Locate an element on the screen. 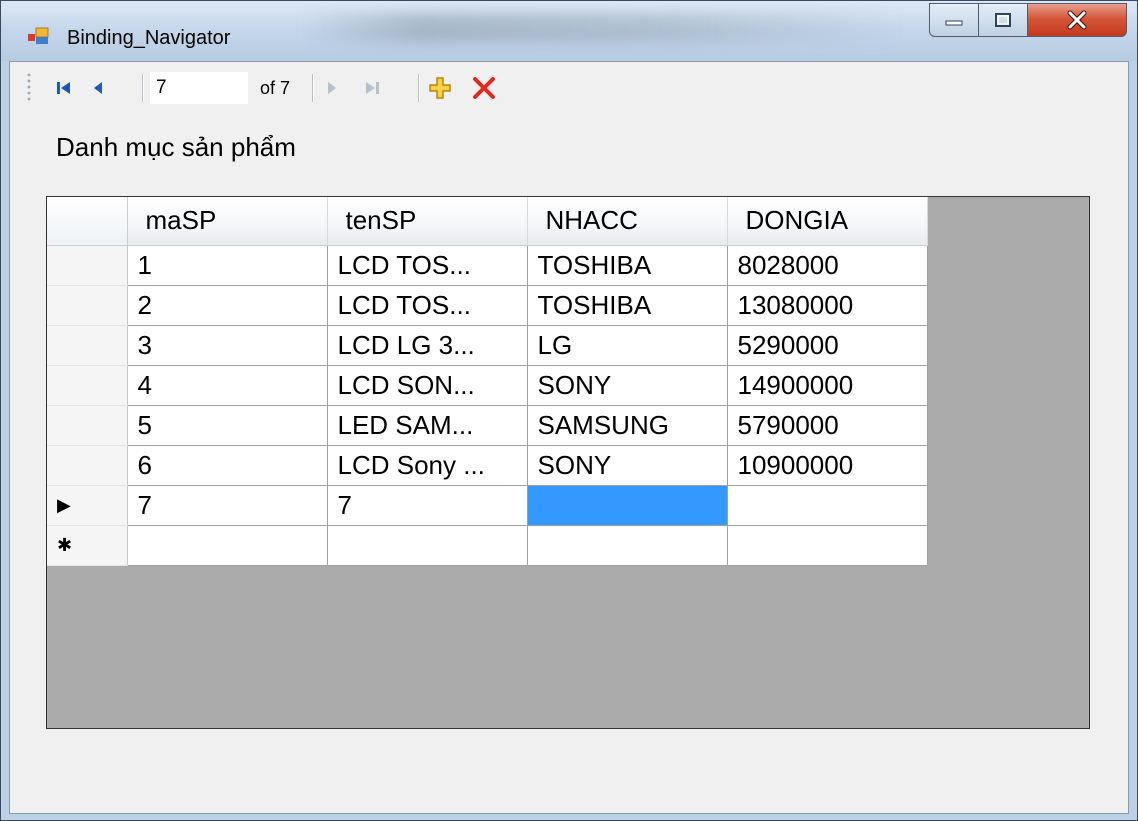 The width and height of the screenshot is (1138, 821). title-bar: Binding_Navigator is located at coordinates (569, 31).